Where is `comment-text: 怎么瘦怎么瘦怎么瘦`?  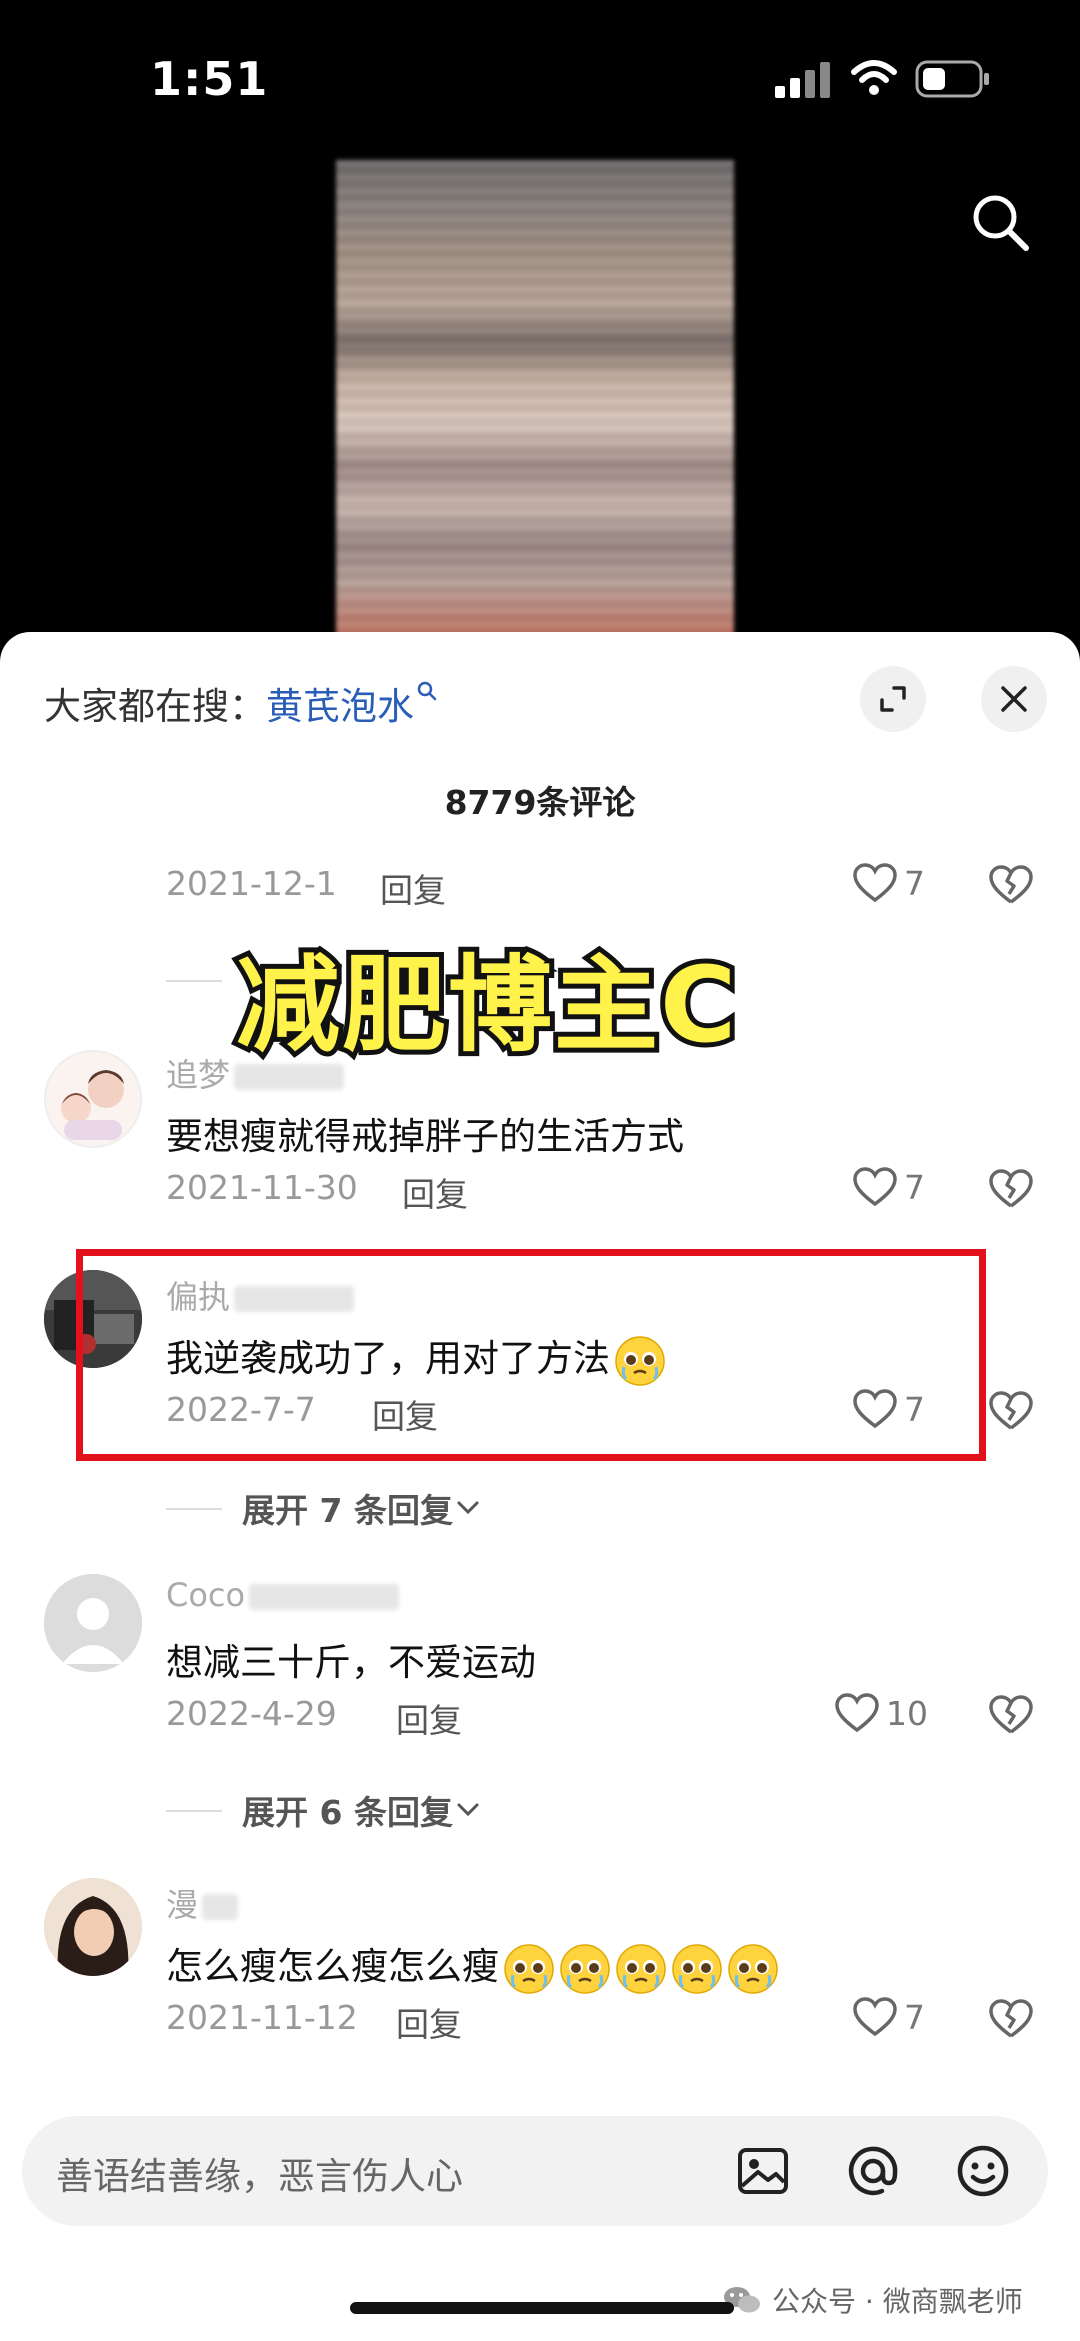
comment-text: 怎么瘦怎么瘦怎么瘦 is located at coordinates (472, 1965).